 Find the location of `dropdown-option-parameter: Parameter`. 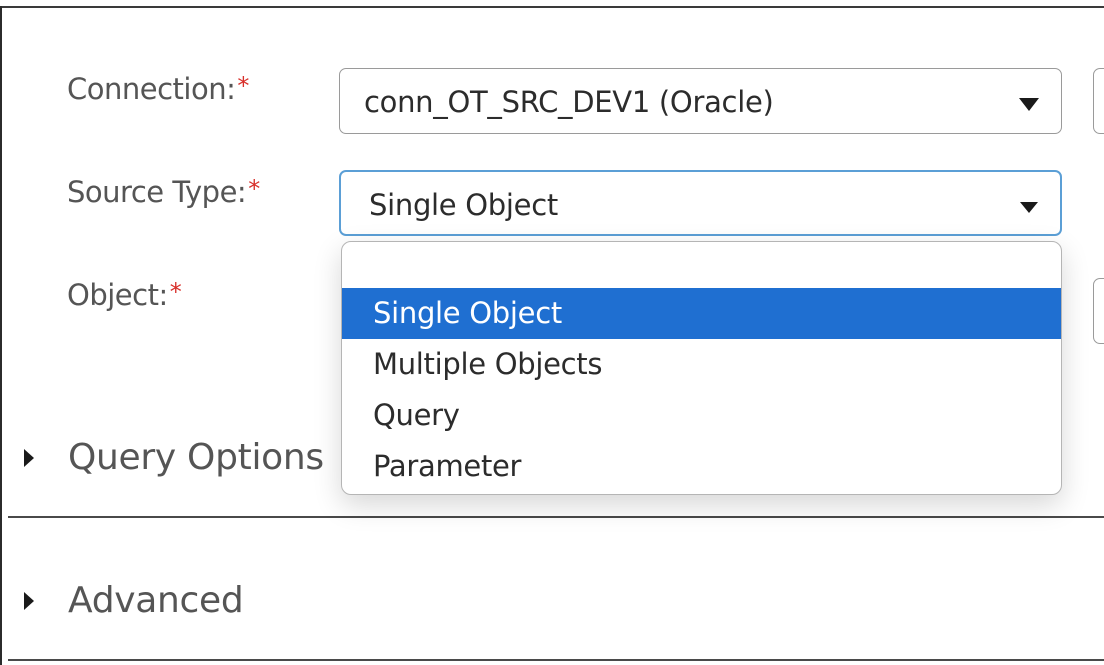

dropdown-option-parameter: Parameter is located at coordinates (701, 466).